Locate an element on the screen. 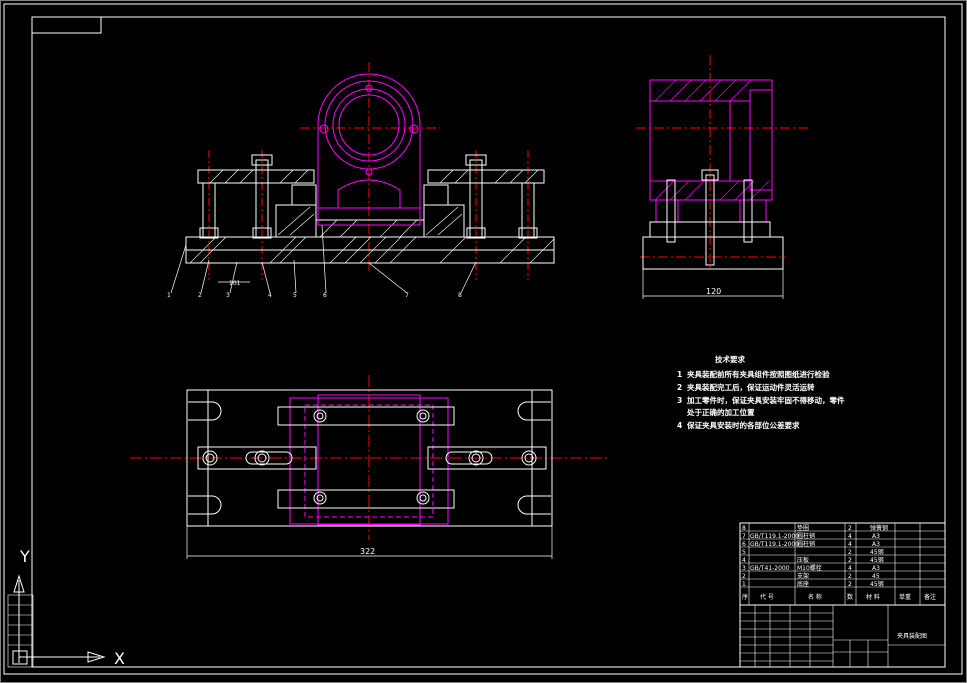 The height and width of the screenshot is (683, 967). requirement-number: 2 is located at coordinates (679, 387).